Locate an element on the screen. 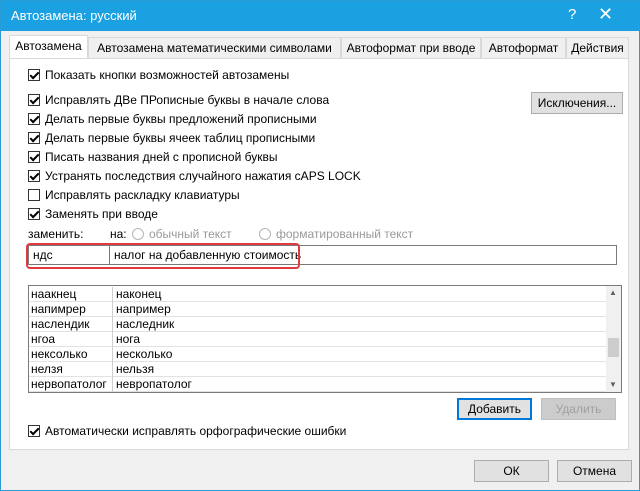 The height and width of the screenshot is (491, 640). plain-text-label: обычный текст is located at coordinates (190, 234).